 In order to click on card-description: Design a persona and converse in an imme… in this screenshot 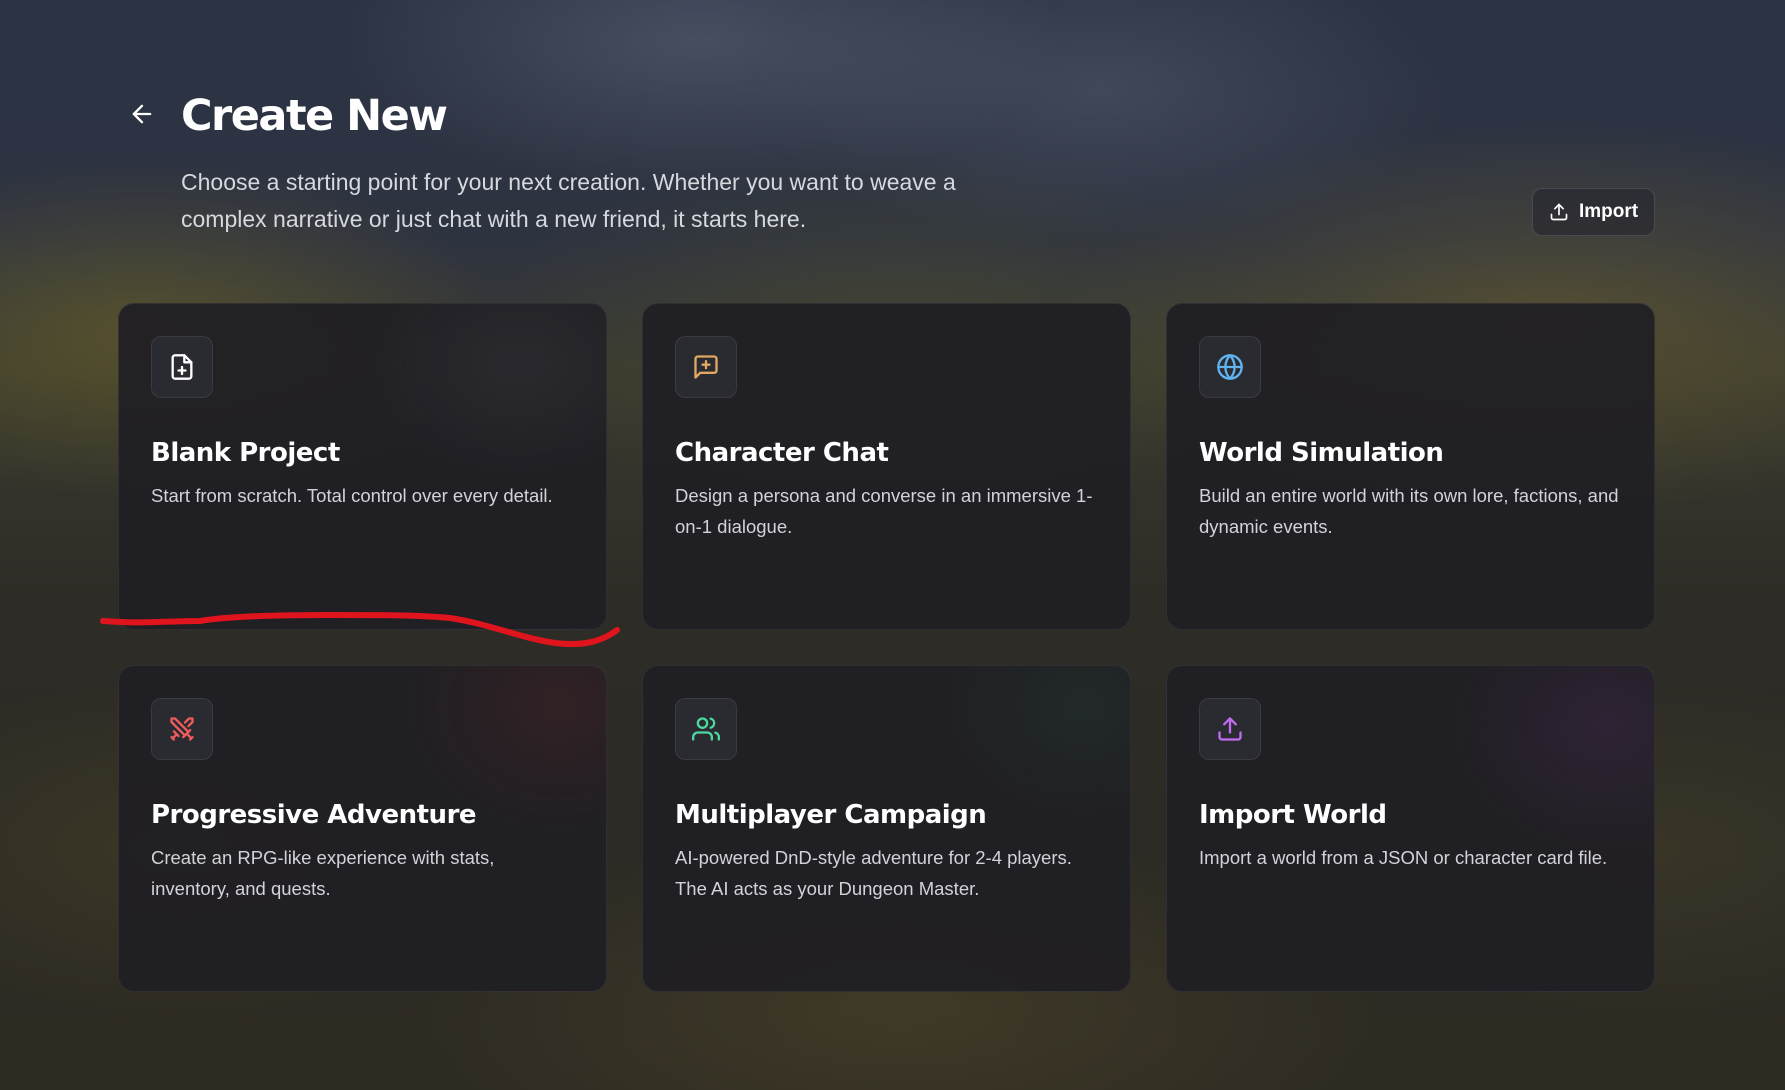, I will do `click(884, 511)`.